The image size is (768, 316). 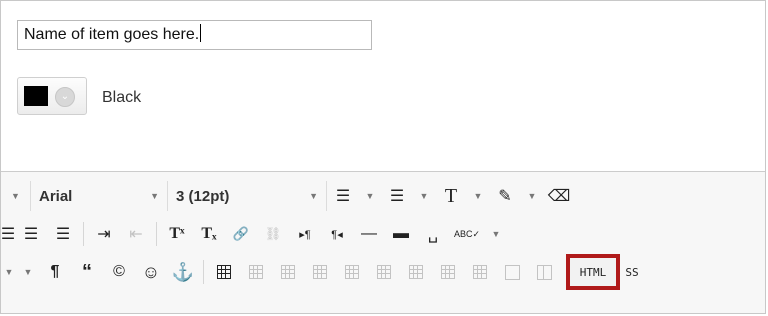 What do you see at coordinates (433, 234) in the screenshot?
I see `nbsp-button: ␣` at bounding box center [433, 234].